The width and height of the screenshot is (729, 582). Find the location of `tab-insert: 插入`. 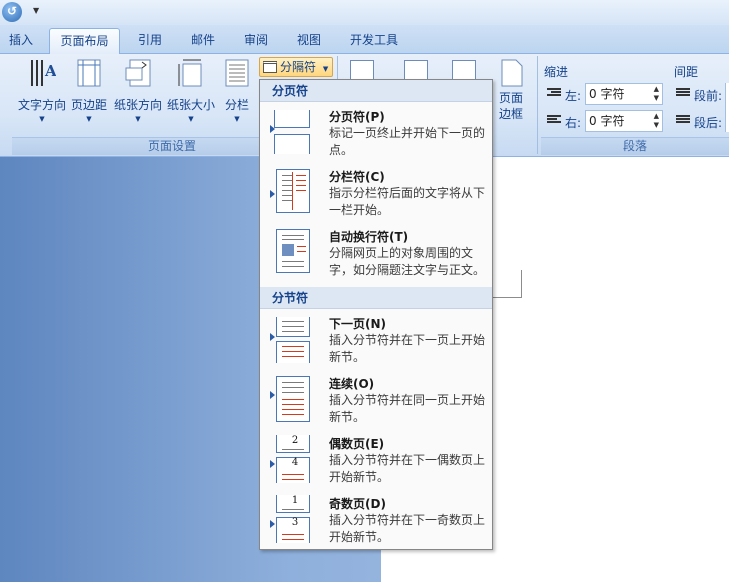

tab-insert: 插入 is located at coordinates (21, 41).